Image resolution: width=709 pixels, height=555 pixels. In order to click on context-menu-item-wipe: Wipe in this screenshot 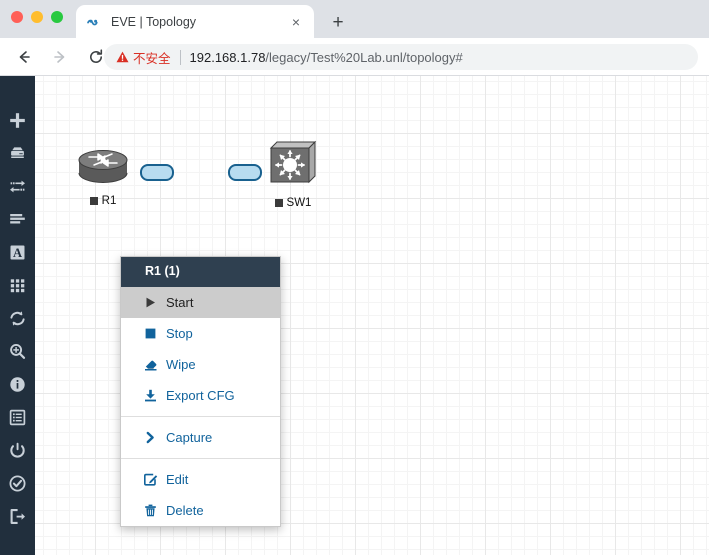, I will do `click(200, 364)`.